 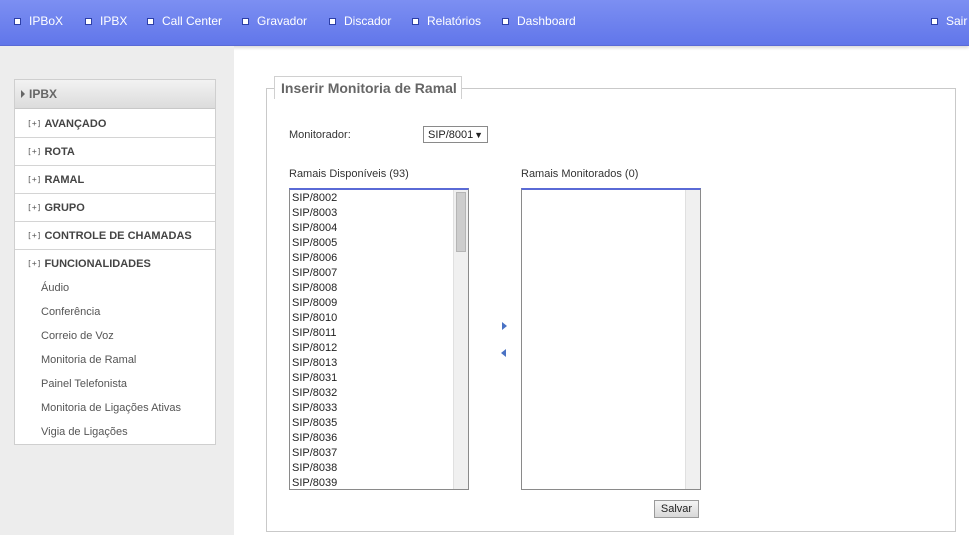 I want to click on nav-item-dashboard: Dashboard, so click(x=539, y=21).